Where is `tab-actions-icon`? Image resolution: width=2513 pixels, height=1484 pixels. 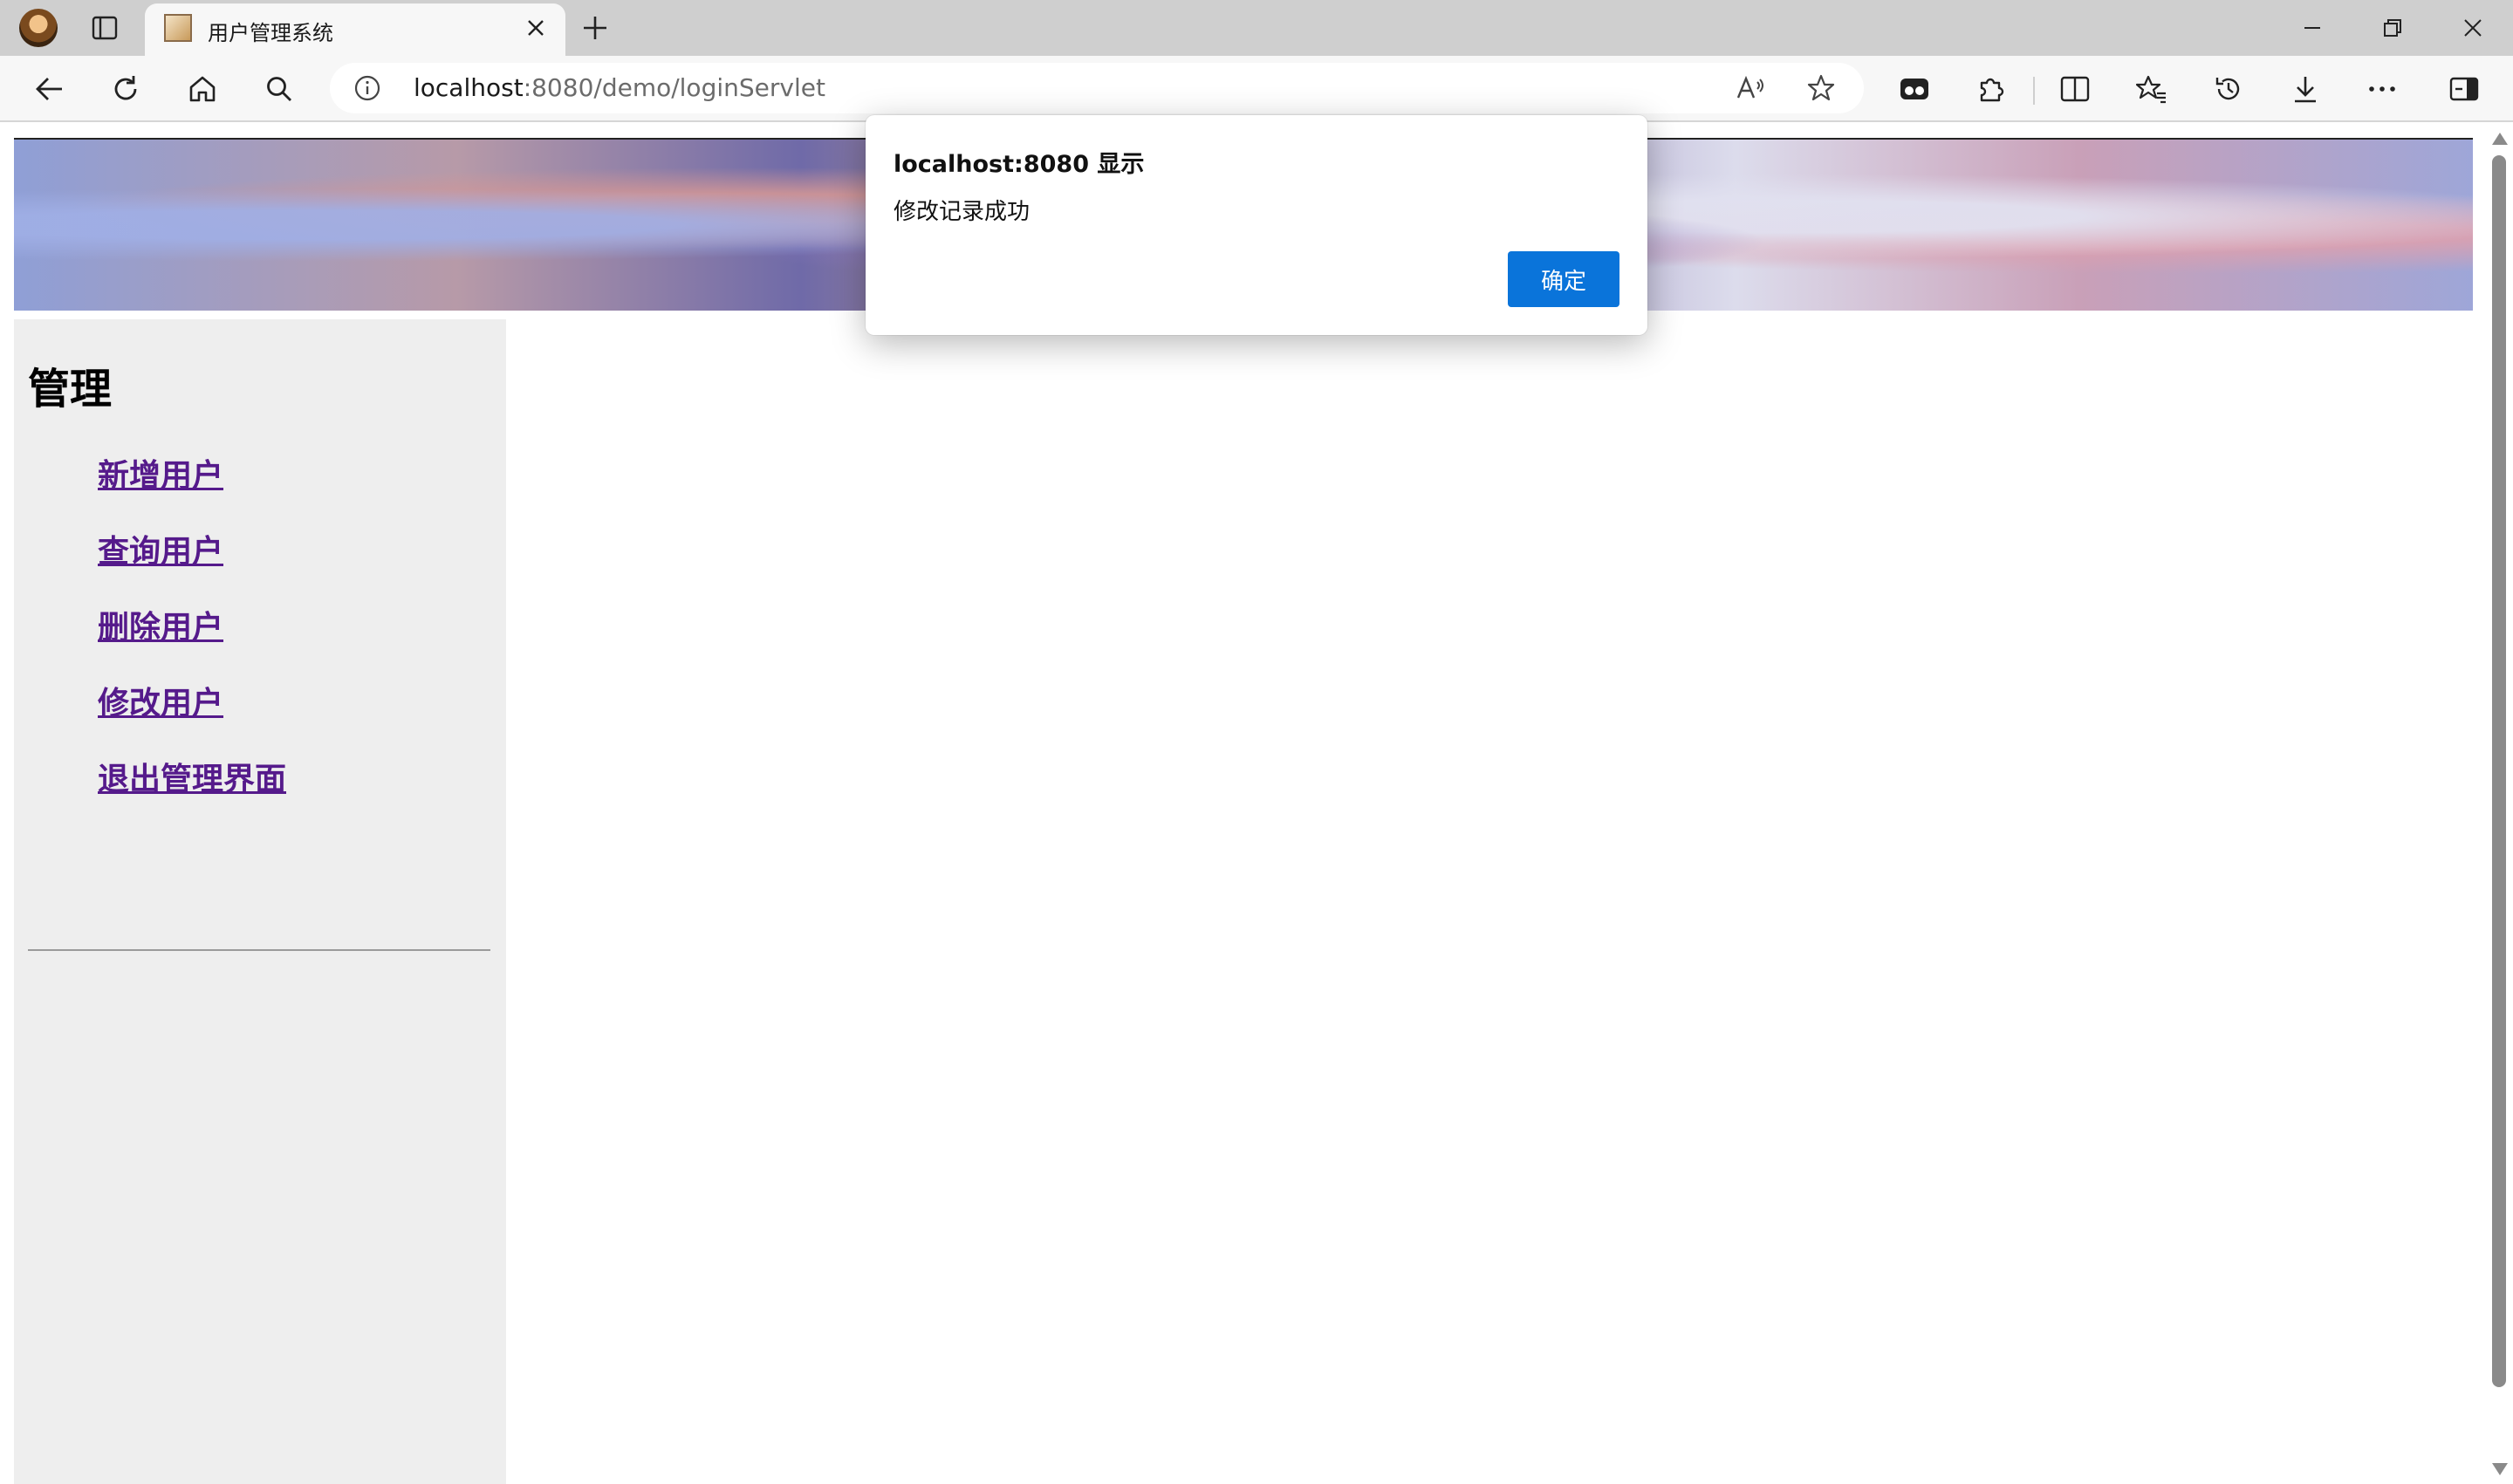 tab-actions-icon is located at coordinates (104, 28).